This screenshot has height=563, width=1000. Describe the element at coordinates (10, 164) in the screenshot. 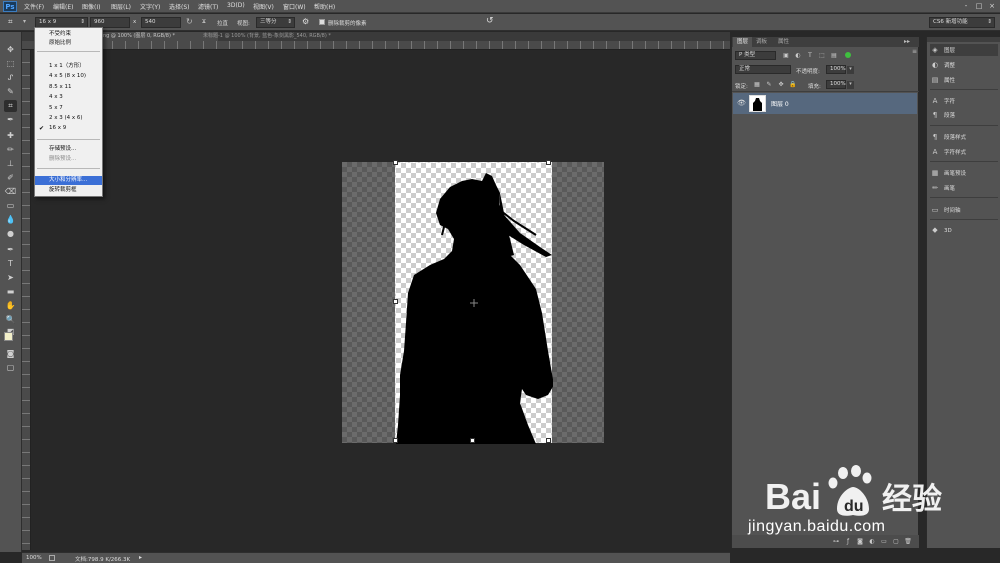

I see `clone-stamp-tool-icon: ⊥` at that location.